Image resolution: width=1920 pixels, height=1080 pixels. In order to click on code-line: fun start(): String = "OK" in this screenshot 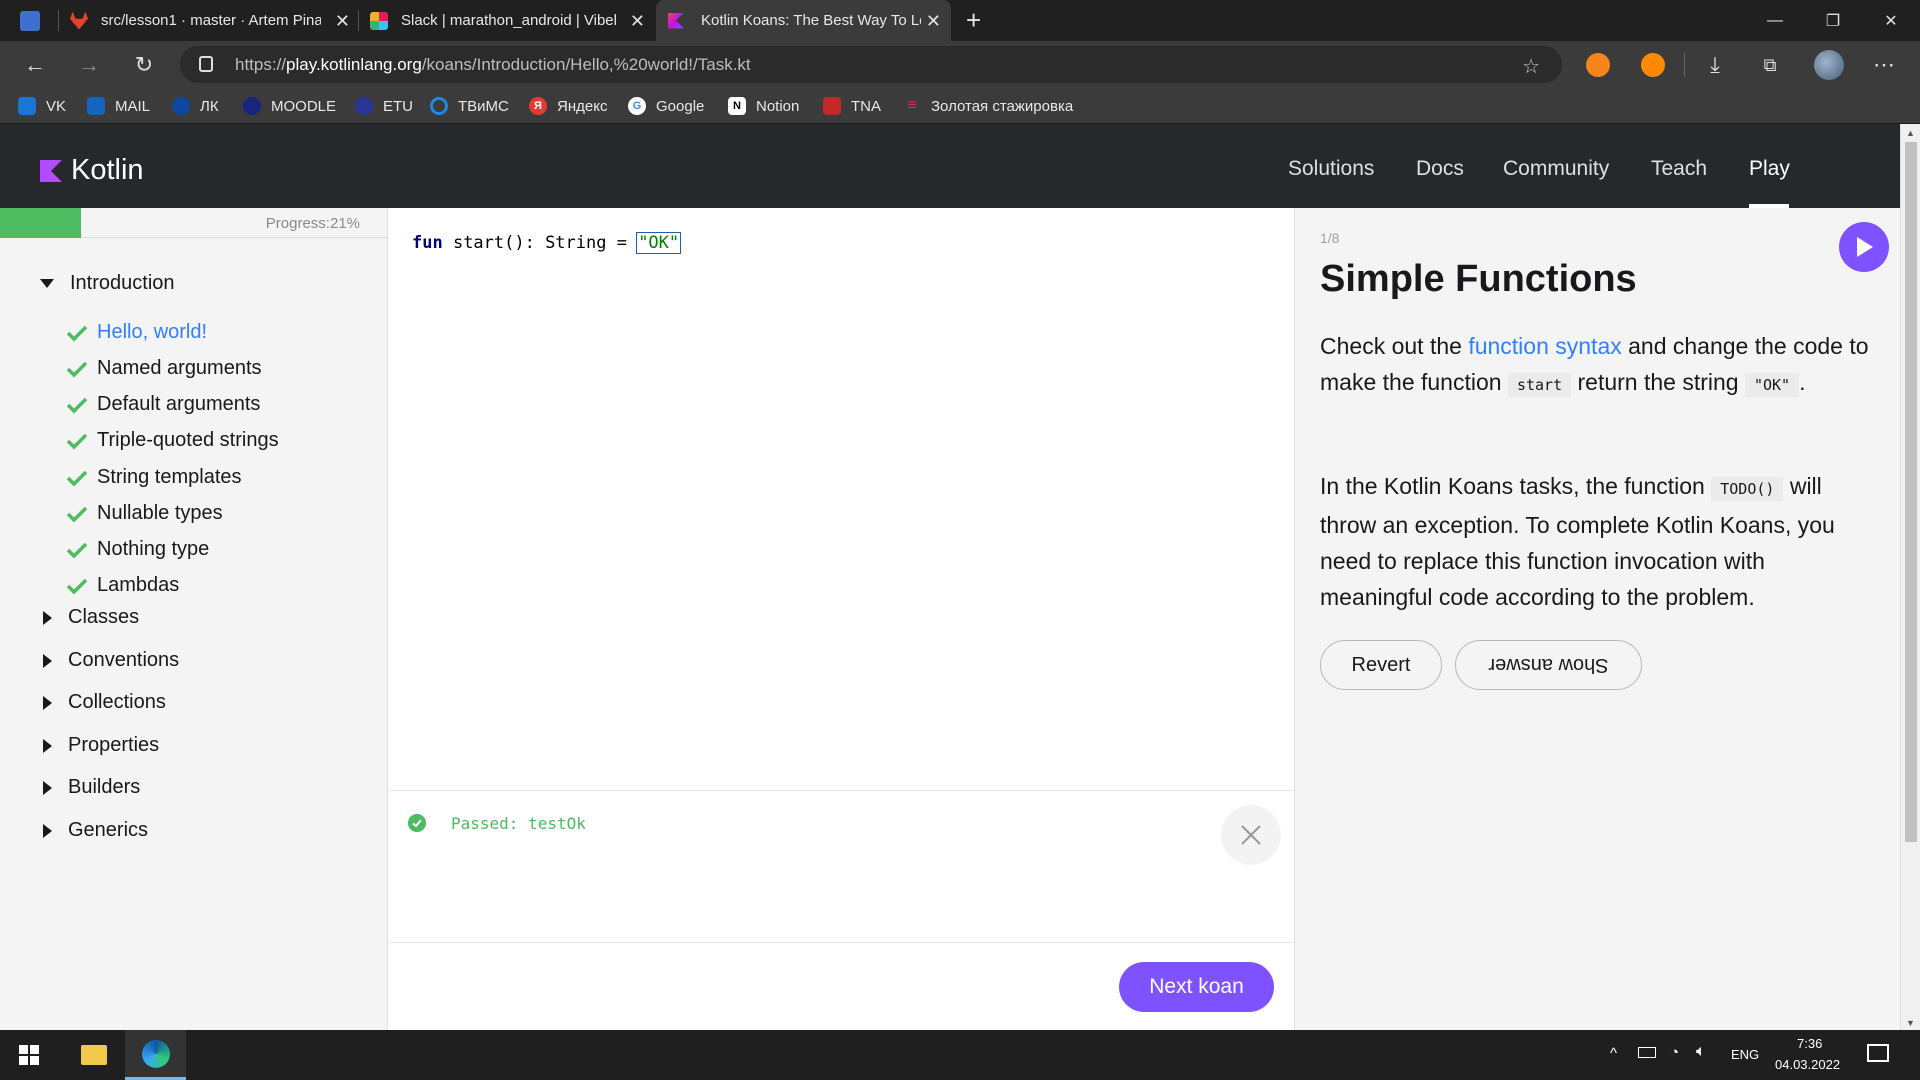, I will do `click(547, 243)`.